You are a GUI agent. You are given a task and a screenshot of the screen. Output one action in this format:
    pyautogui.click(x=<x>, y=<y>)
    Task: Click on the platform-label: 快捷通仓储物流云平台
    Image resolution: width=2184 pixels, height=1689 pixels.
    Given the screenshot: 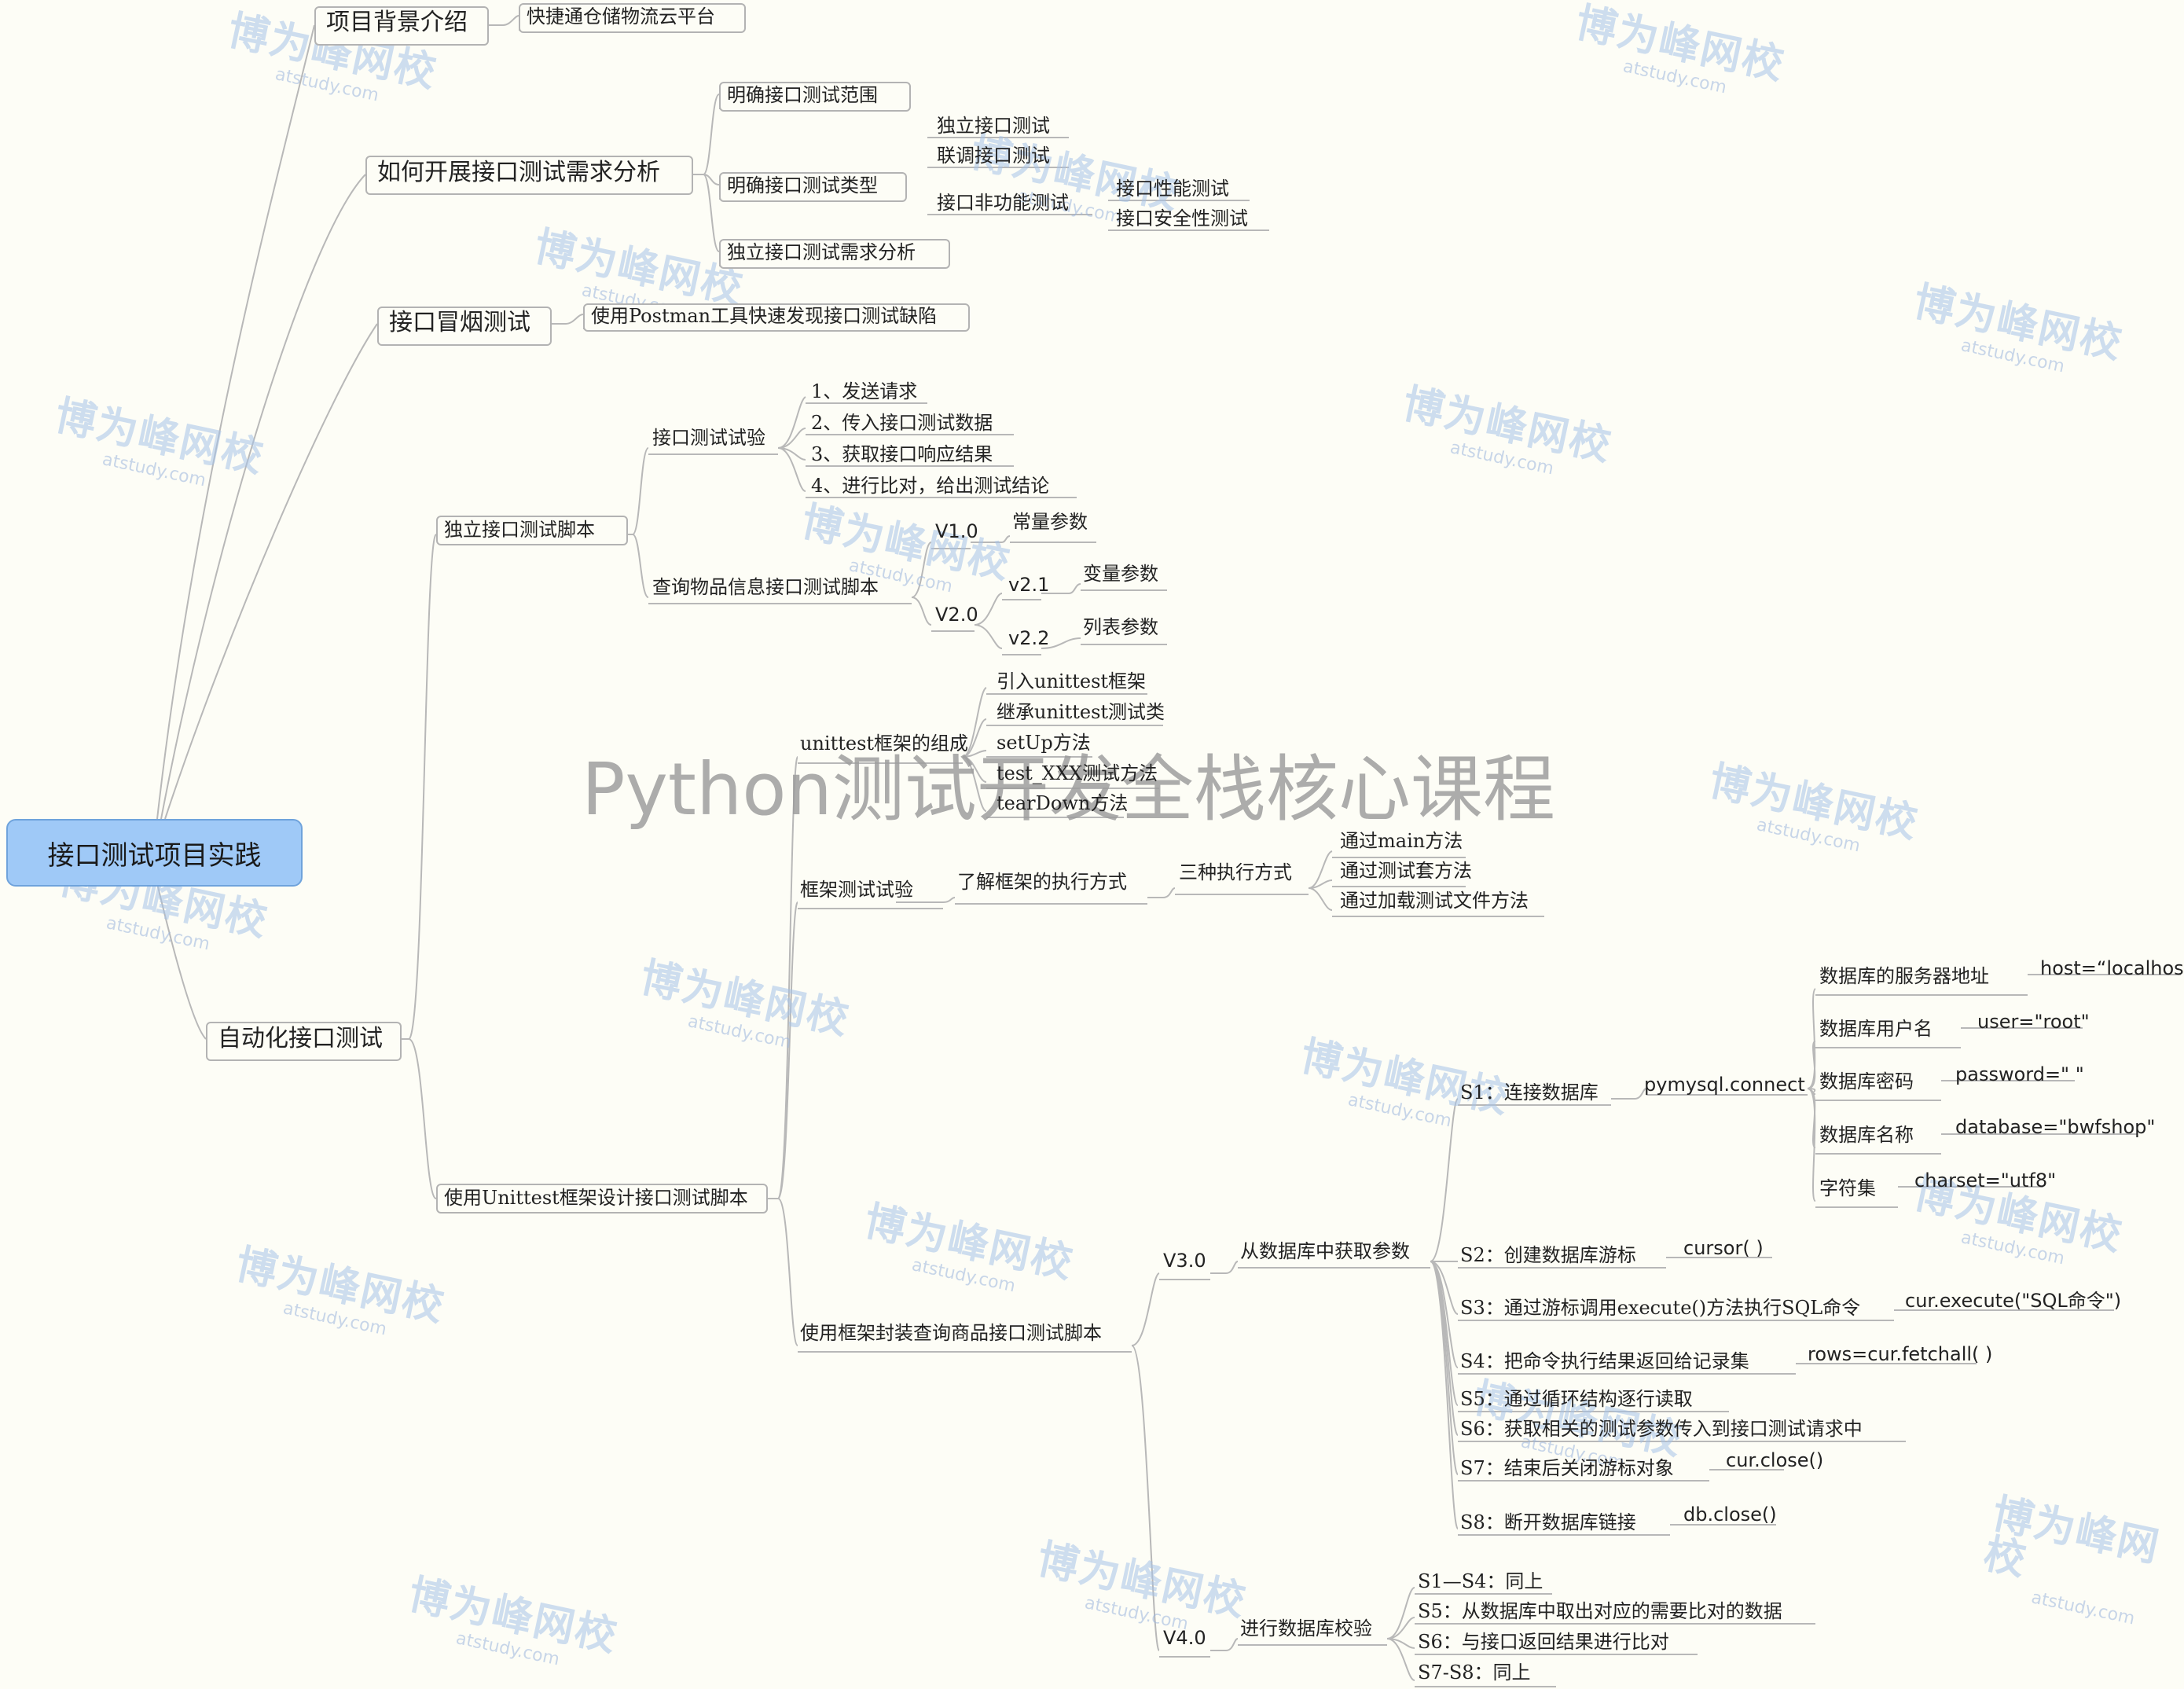 What is the action you would take?
    pyautogui.click(x=621, y=17)
    